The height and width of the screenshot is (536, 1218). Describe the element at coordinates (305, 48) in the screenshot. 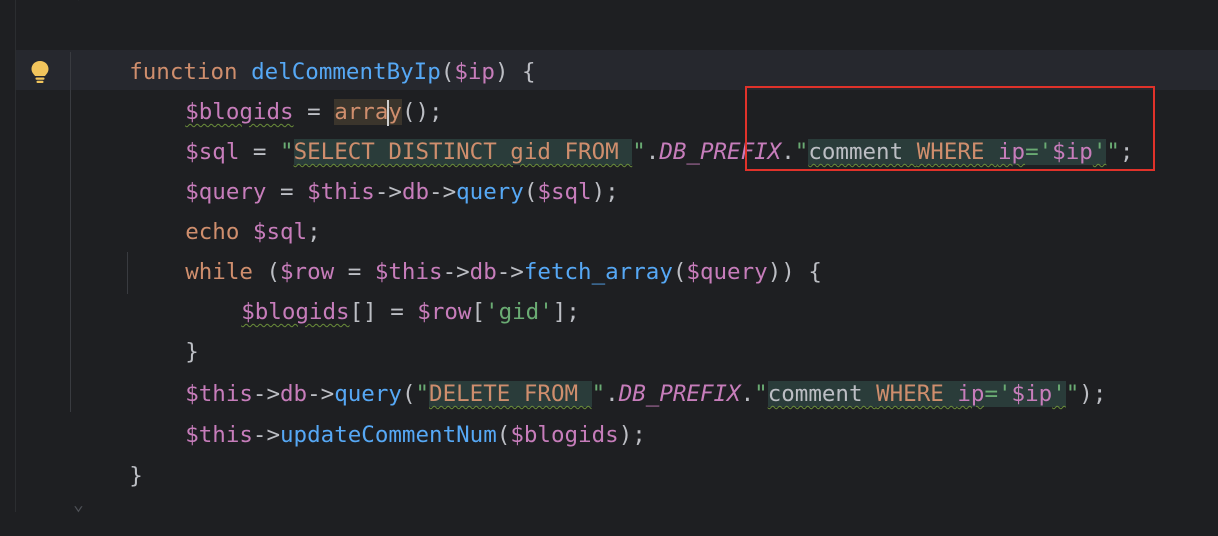

I see `code-line-function-signature: function delCommentByIp($ip) {` at that location.